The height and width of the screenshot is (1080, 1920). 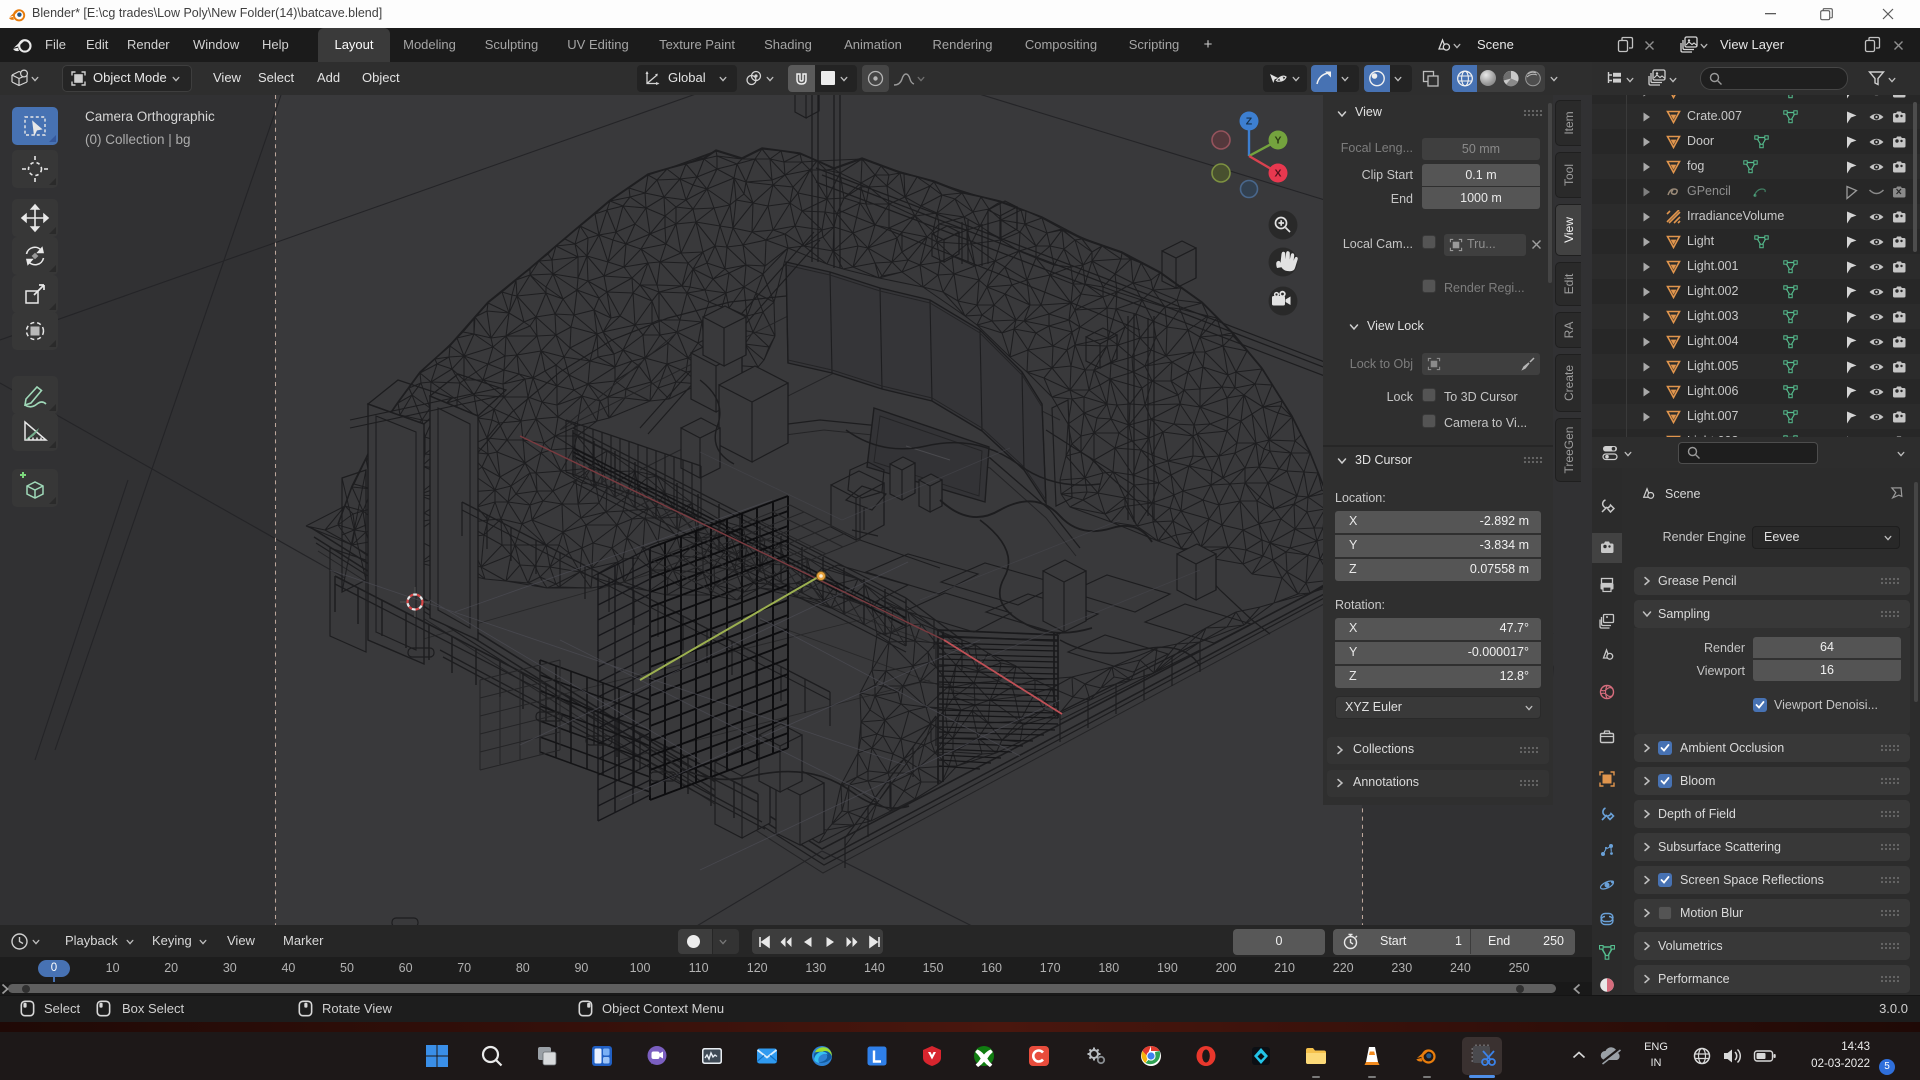 What do you see at coordinates (1249, 122) in the screenshot?
I see `svg-text: Z` at bounding box center [1249, 122].